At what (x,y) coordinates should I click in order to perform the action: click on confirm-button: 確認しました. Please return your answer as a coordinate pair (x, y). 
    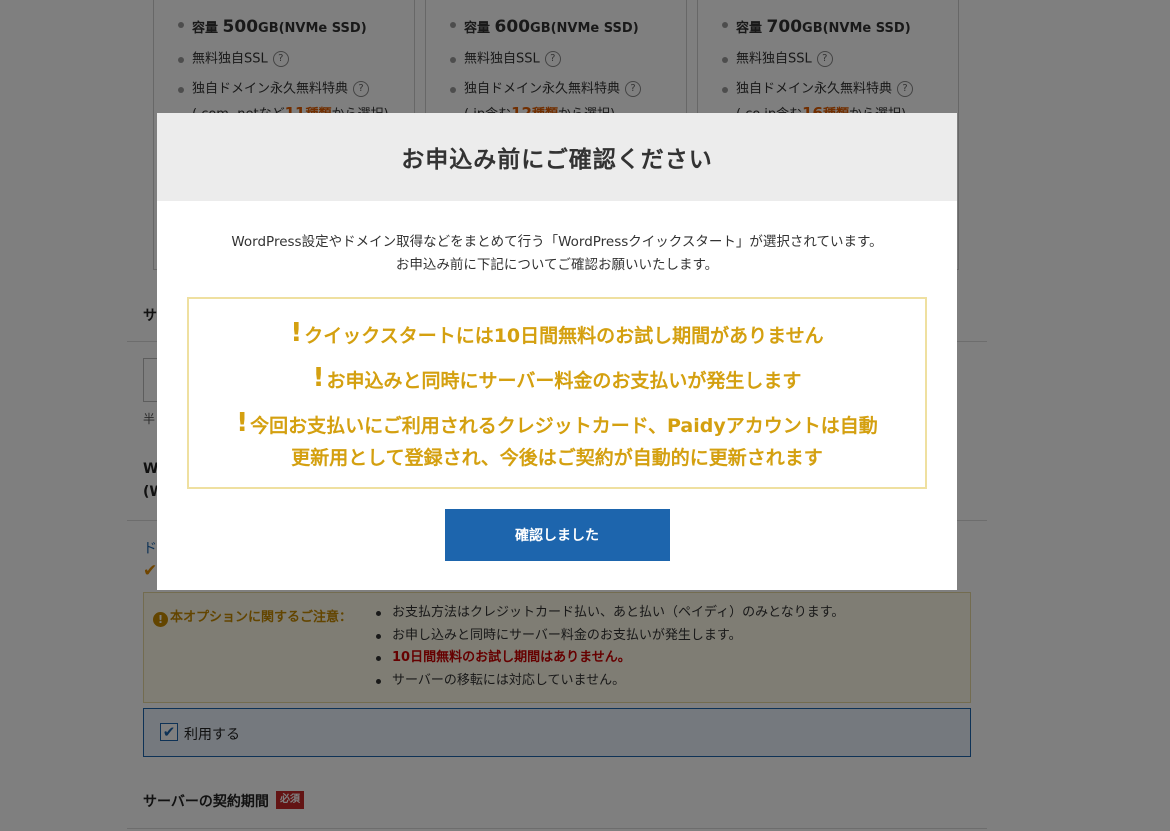
    Looking at the image, I should click on (557, 535).